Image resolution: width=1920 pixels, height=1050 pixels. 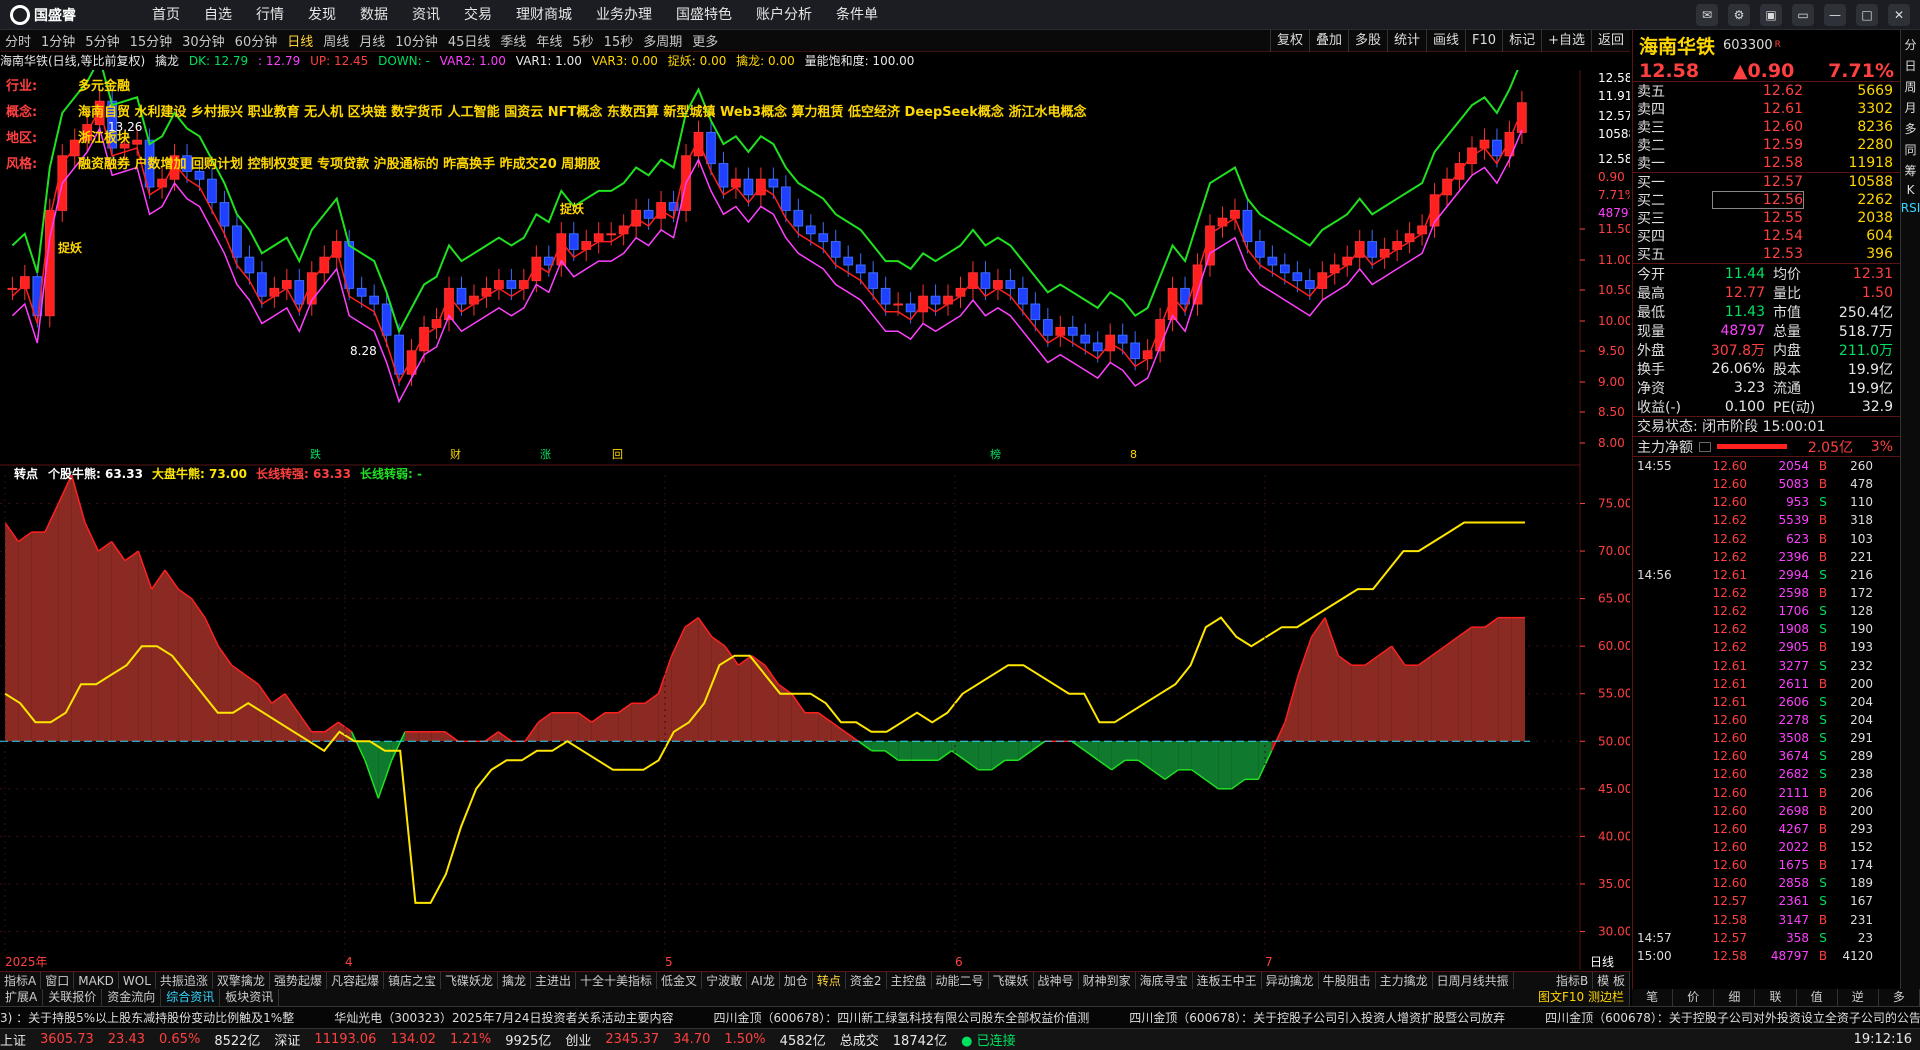 What do you see at coordinates (1910, 44) in the screenshot?
I see `sidebar-item: 分` at bounding box center [1910, 44].